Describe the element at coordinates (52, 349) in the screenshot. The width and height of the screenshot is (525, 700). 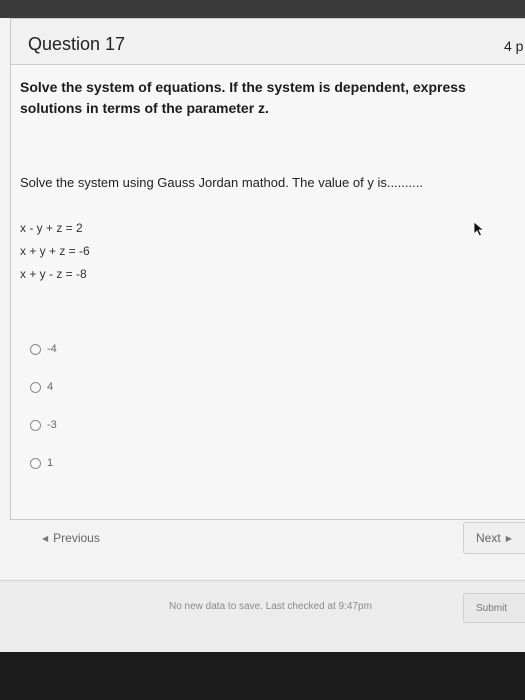
I see `option-label: -4` at that location.